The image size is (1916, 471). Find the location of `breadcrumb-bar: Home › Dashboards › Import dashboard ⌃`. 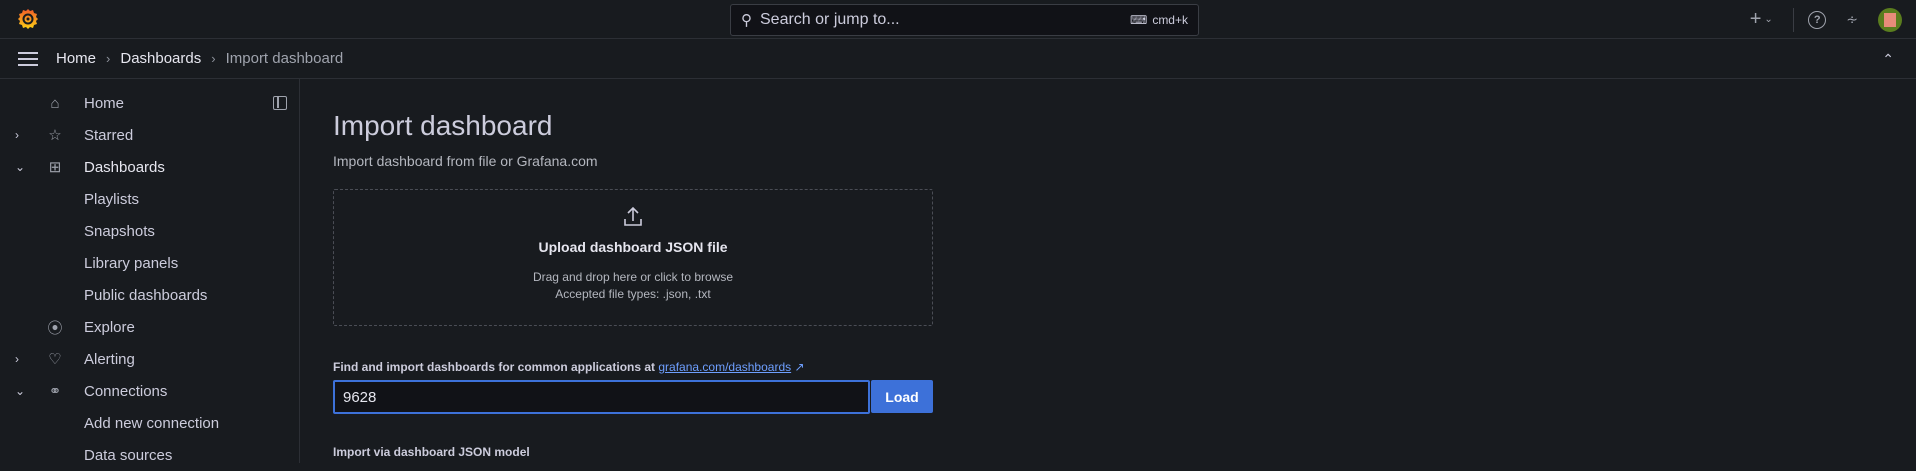

breadcrumb-bar: Home › Dashboards › Import dashboard ⌃ is located at coordinates (958, 59).